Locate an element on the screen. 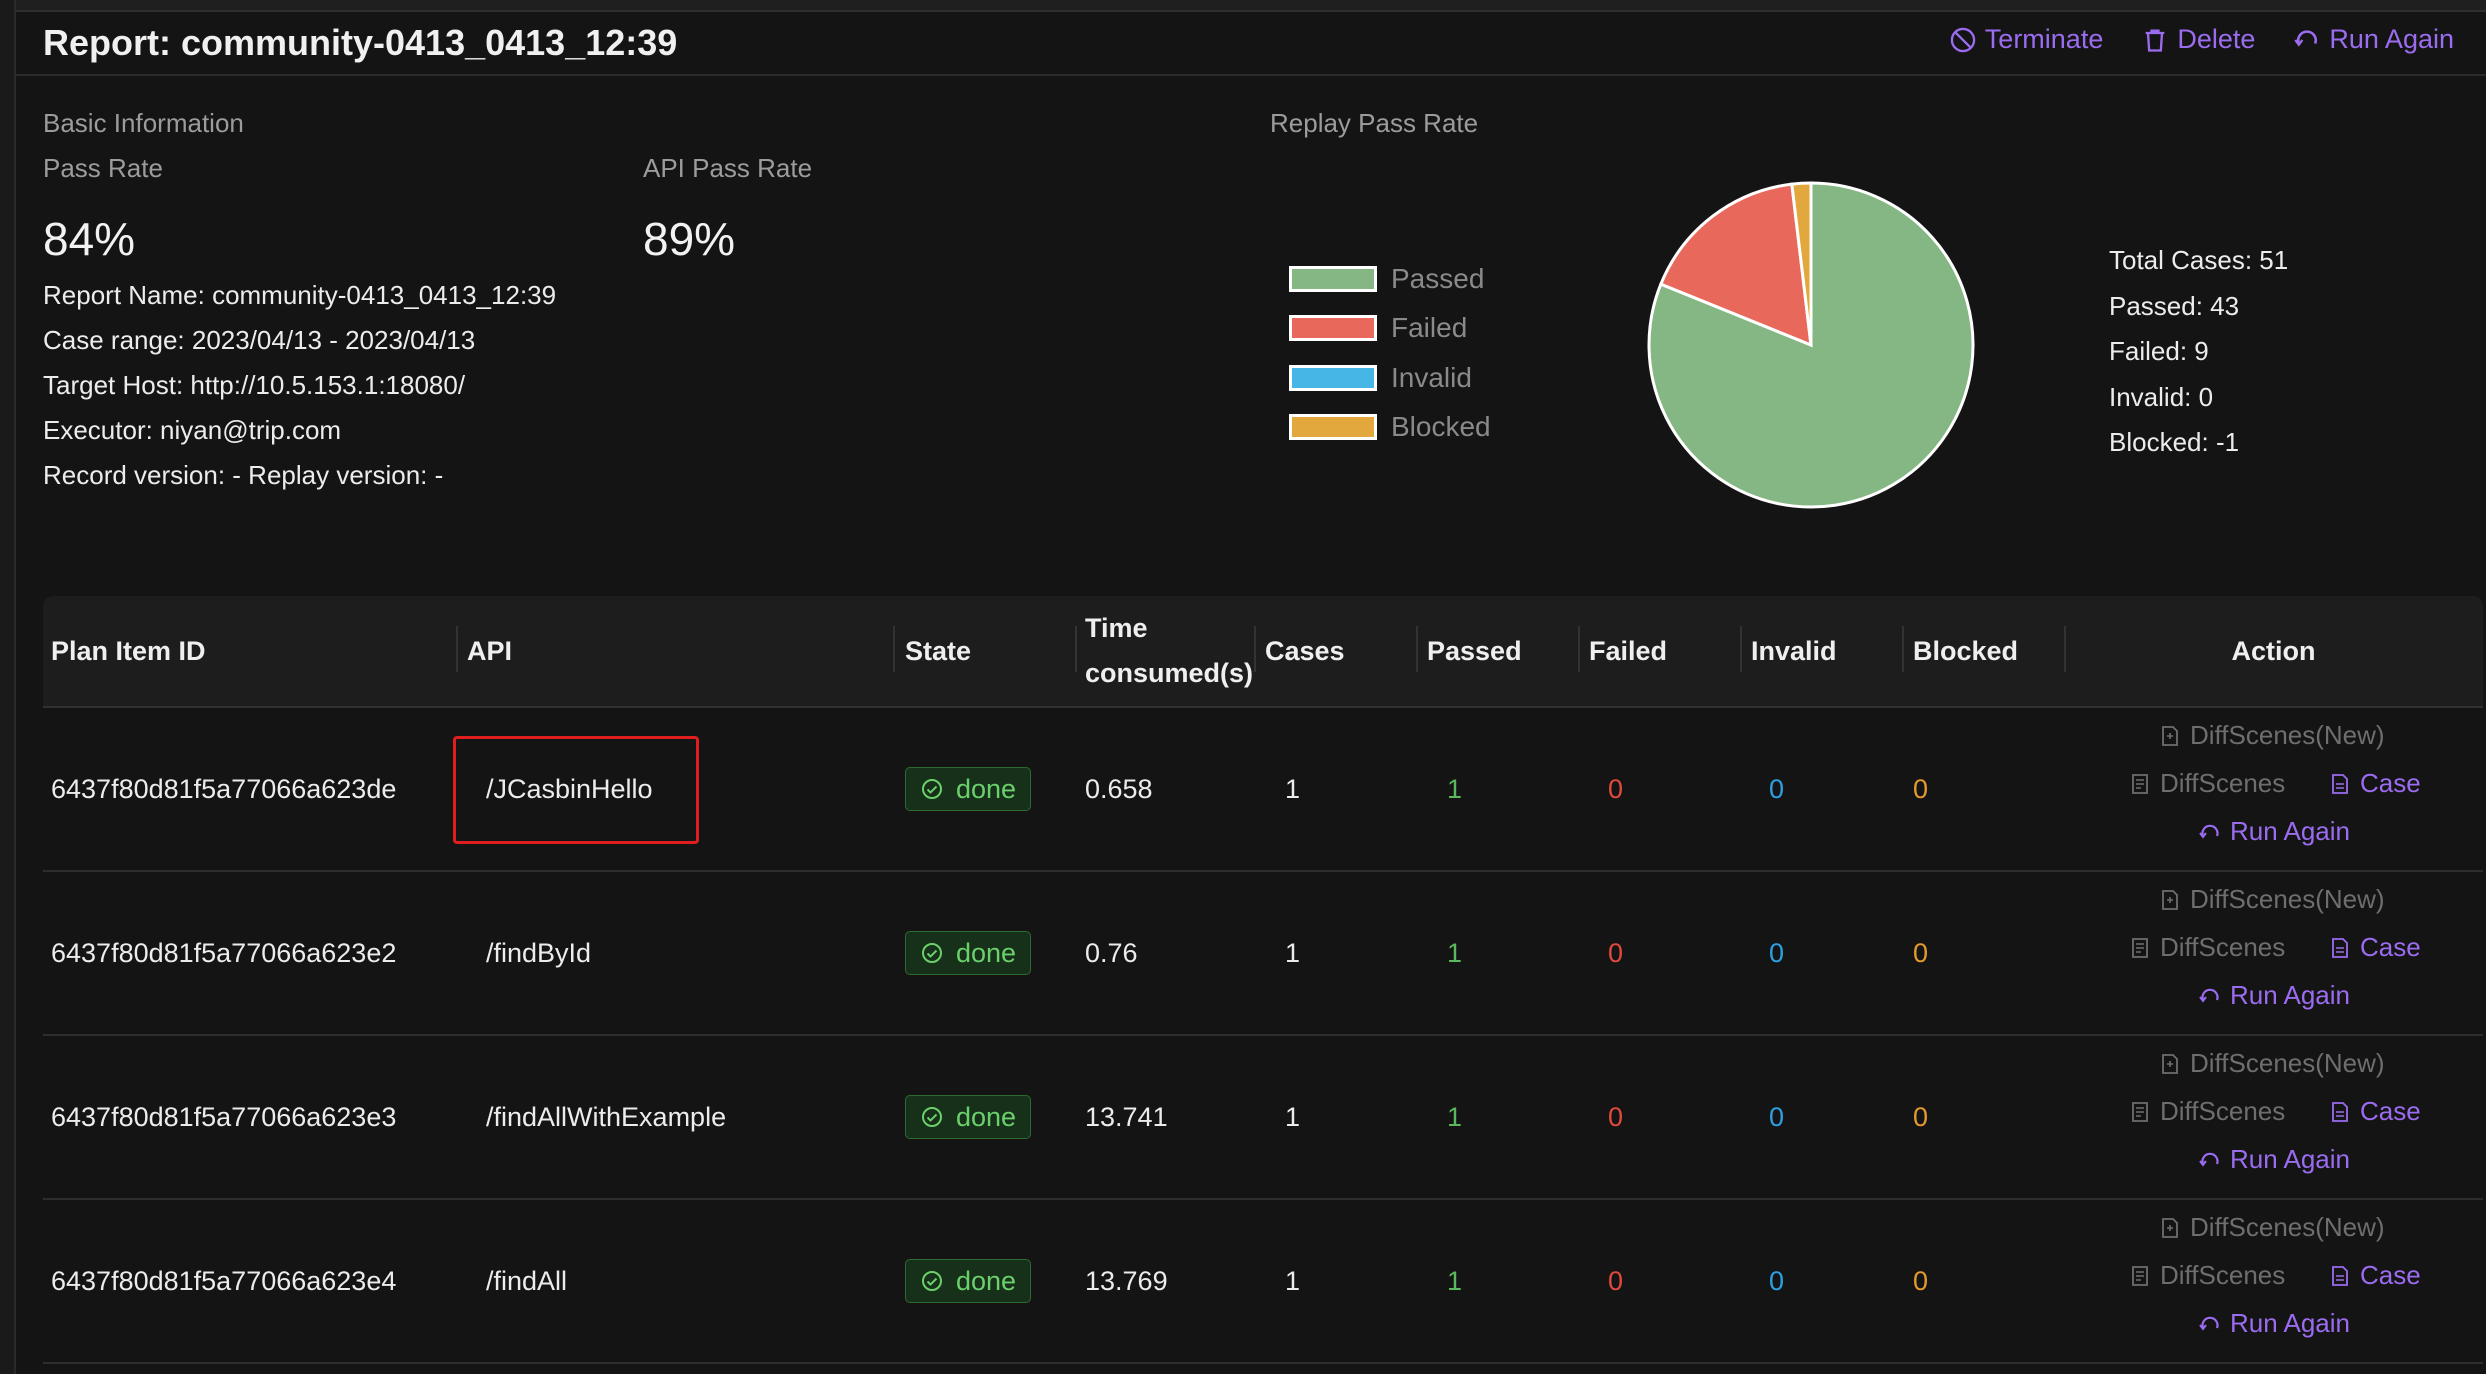 The width and height of the screenshot is (2486, 1374). pass-rate-value: 84% is located at coordinates (89, 239).